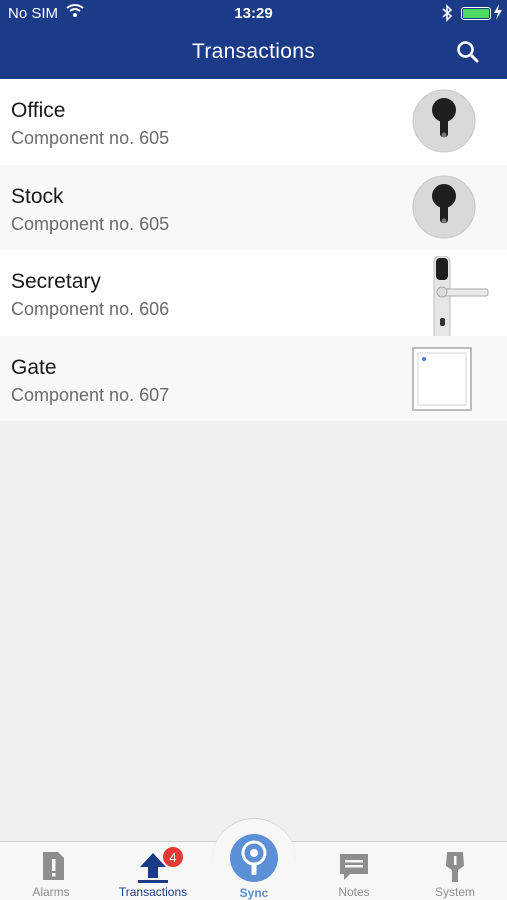  I want to click on tab-alarms: Alarms, so click(51, 871).